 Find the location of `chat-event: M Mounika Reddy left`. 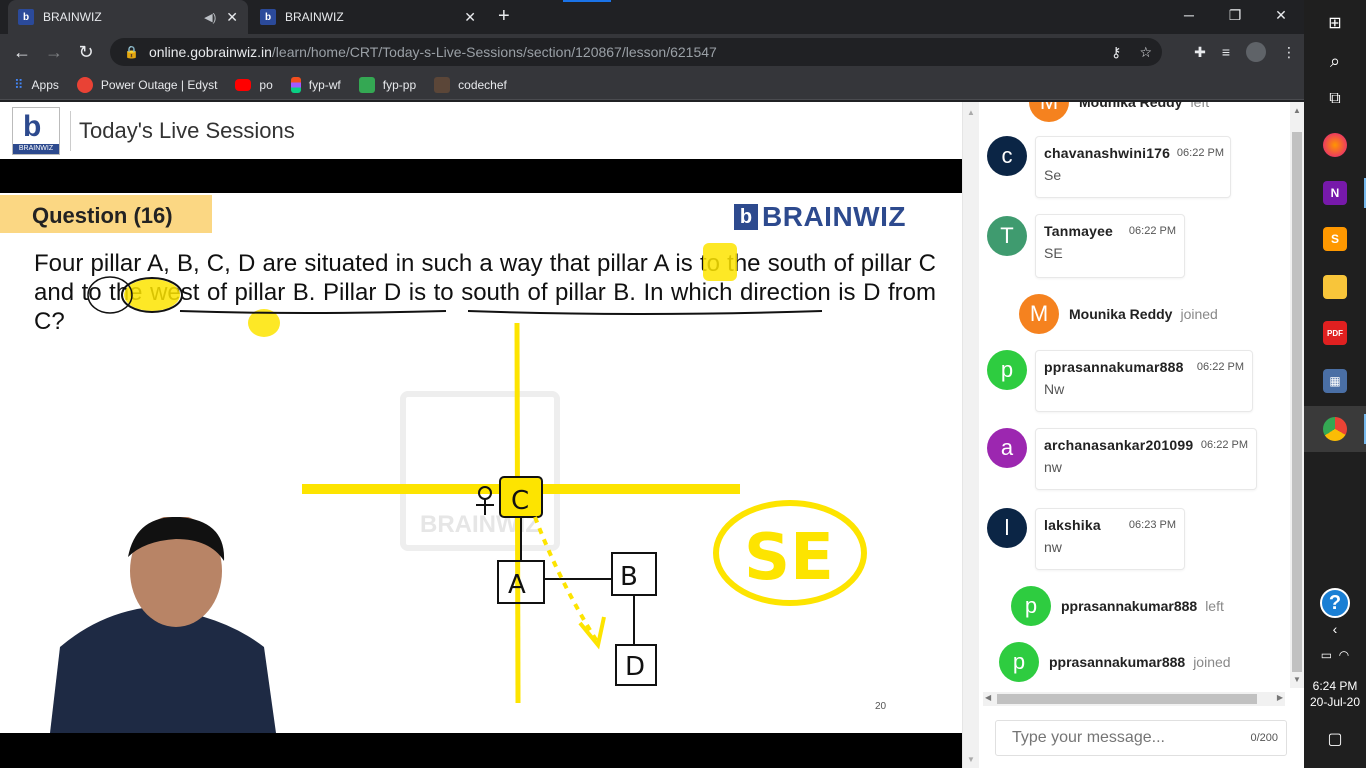

chat-event: M Mounika Reddy left is located at coordinates (1119, 112).